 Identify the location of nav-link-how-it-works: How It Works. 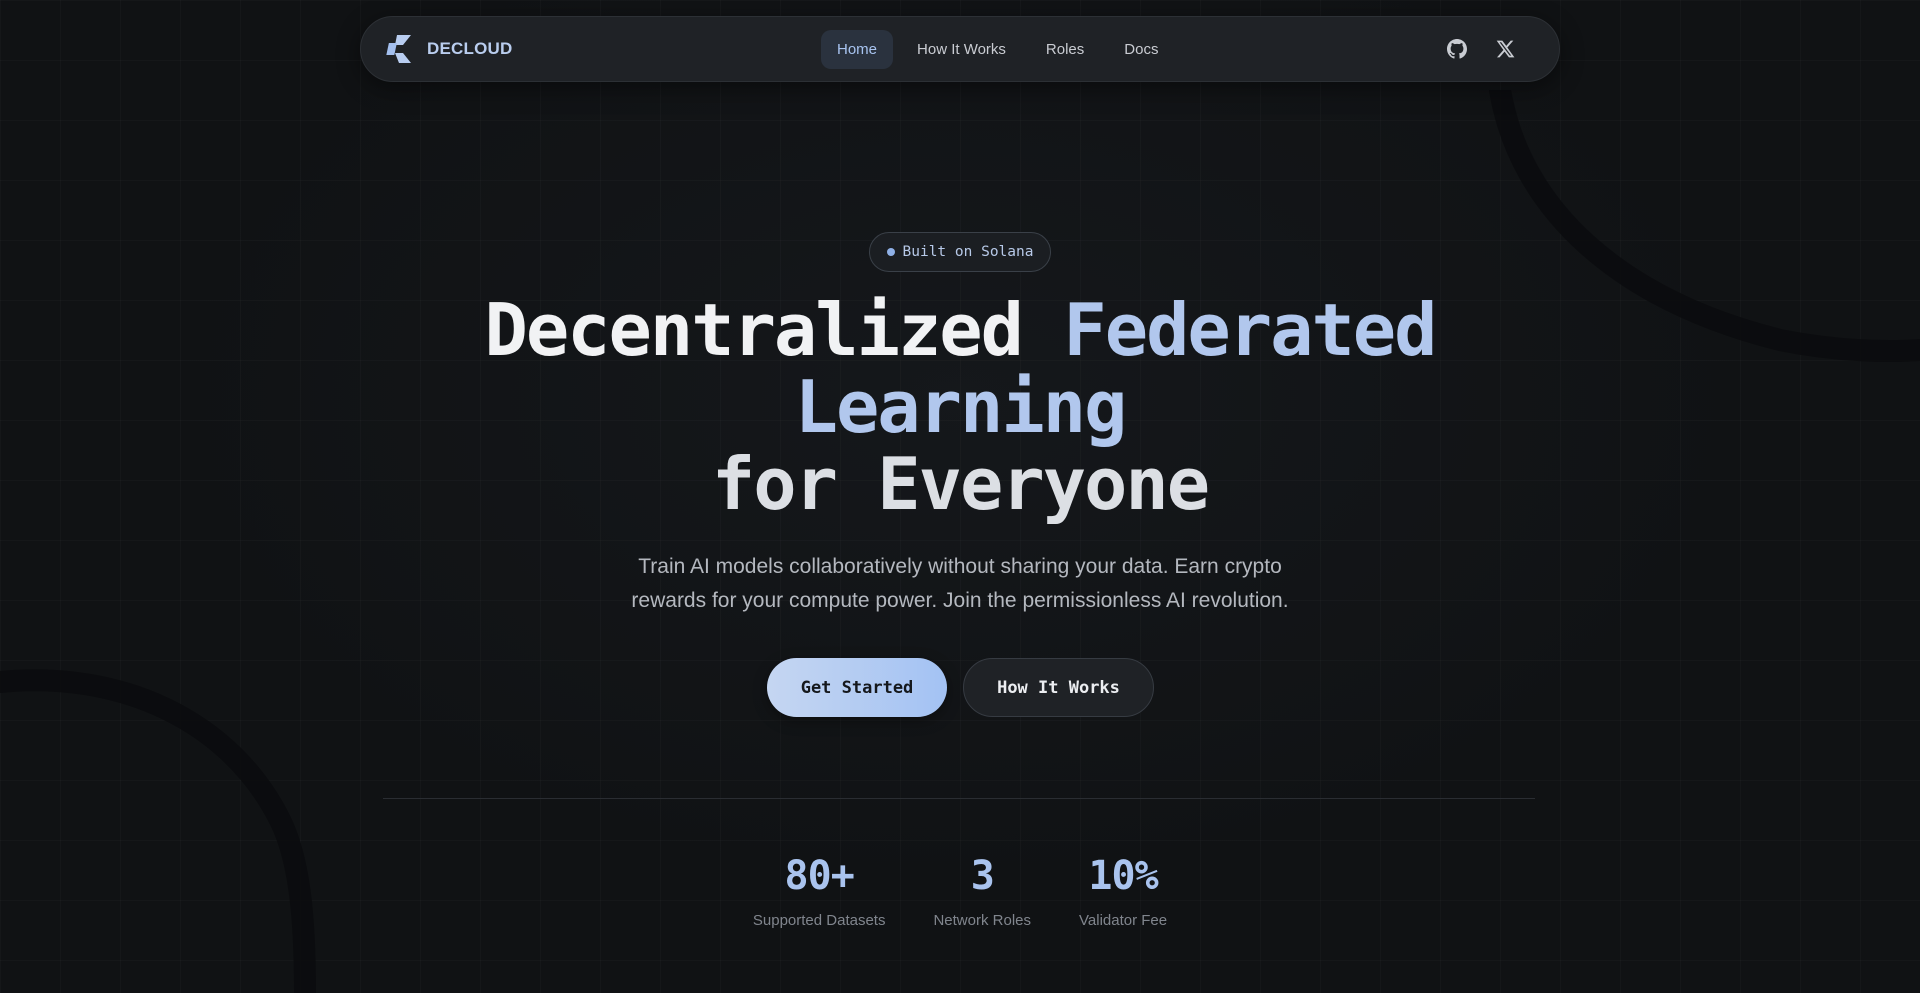
(961, 49).